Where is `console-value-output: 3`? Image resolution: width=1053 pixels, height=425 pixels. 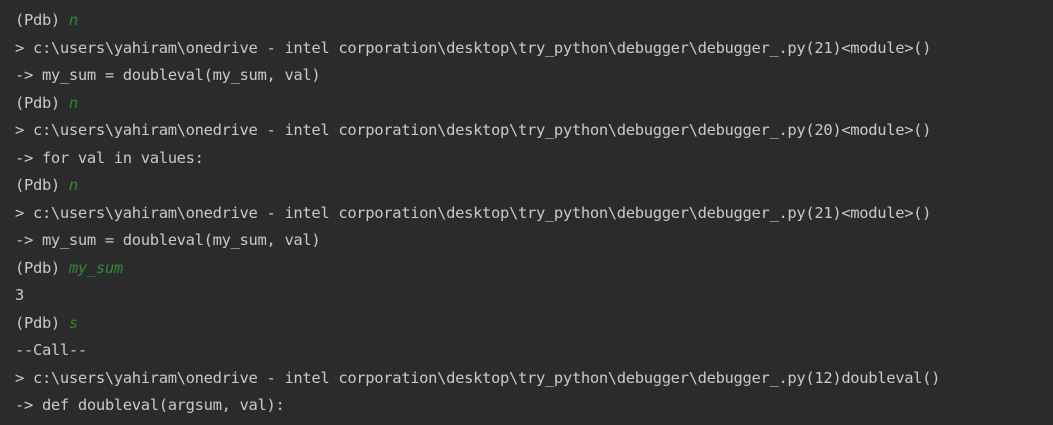
console-value-output: 3 is located at coordinates (19, 295).